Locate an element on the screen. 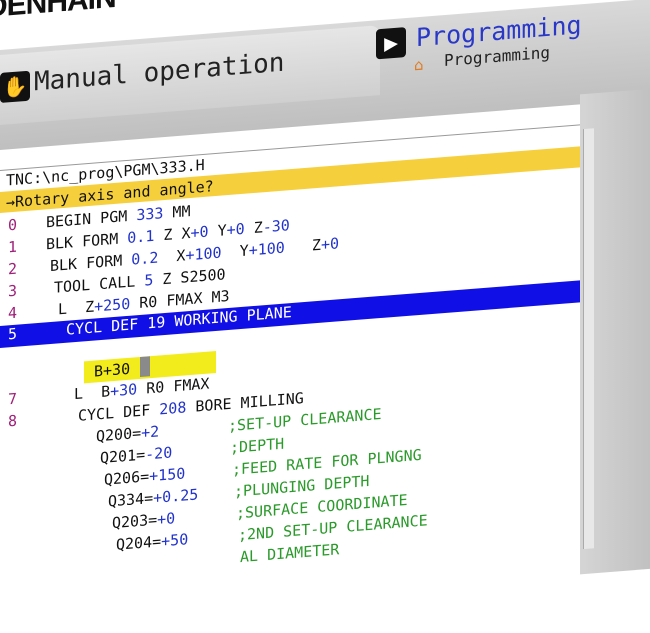  line-number: 7 is located at coordinates (13, 399).